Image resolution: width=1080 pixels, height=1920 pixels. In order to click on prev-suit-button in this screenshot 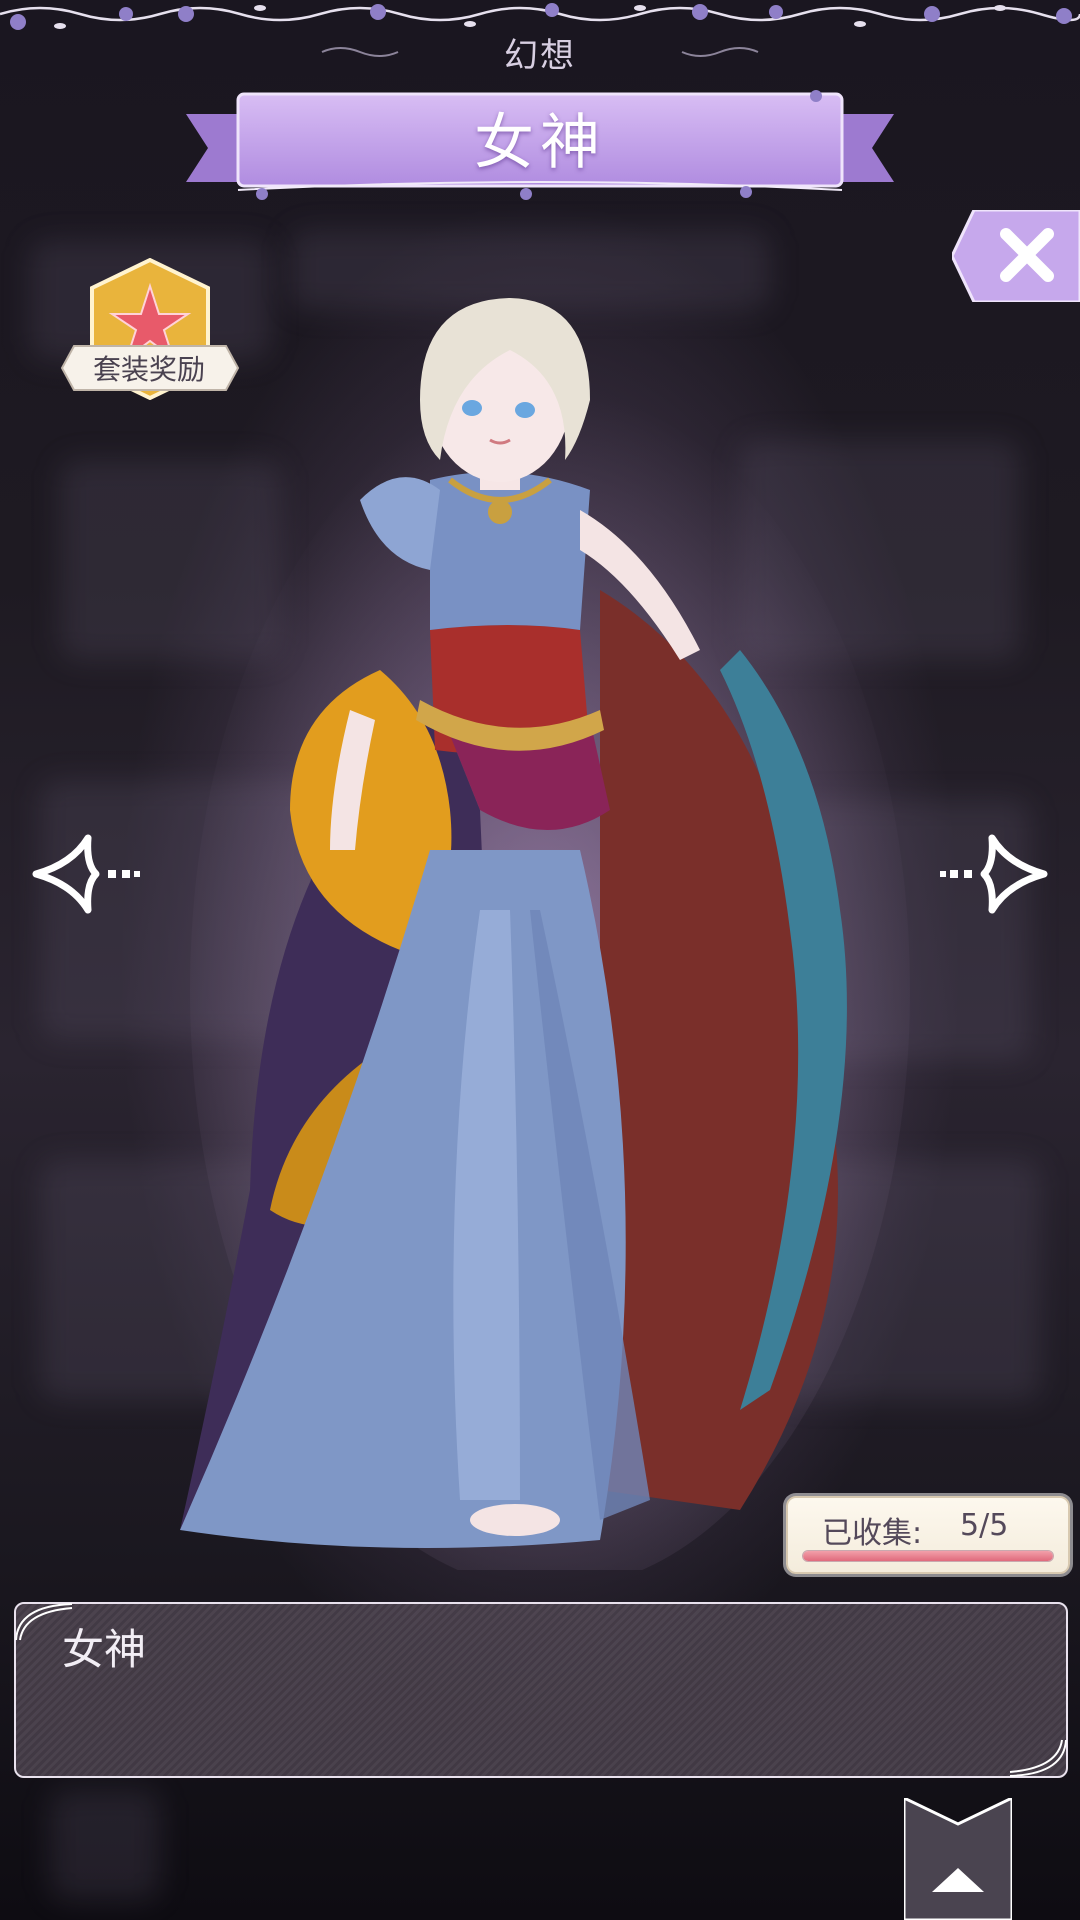, I will do `click(87, 874)`.